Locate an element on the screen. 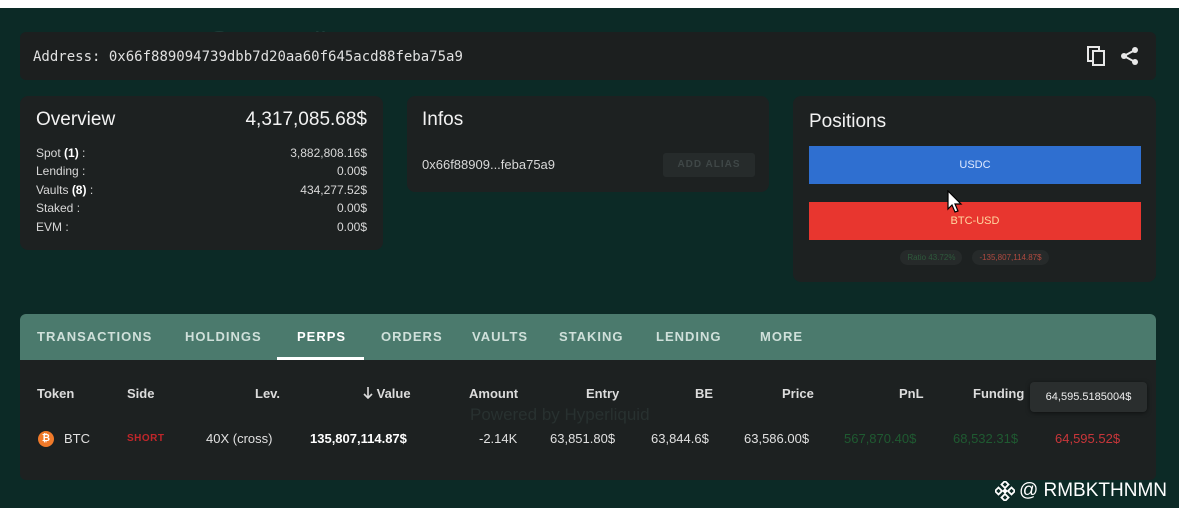 The width and height of the screenshot is (1179, 516). value-tooltip: 64,595.5185004$ is located at coordinates (1088, 397).